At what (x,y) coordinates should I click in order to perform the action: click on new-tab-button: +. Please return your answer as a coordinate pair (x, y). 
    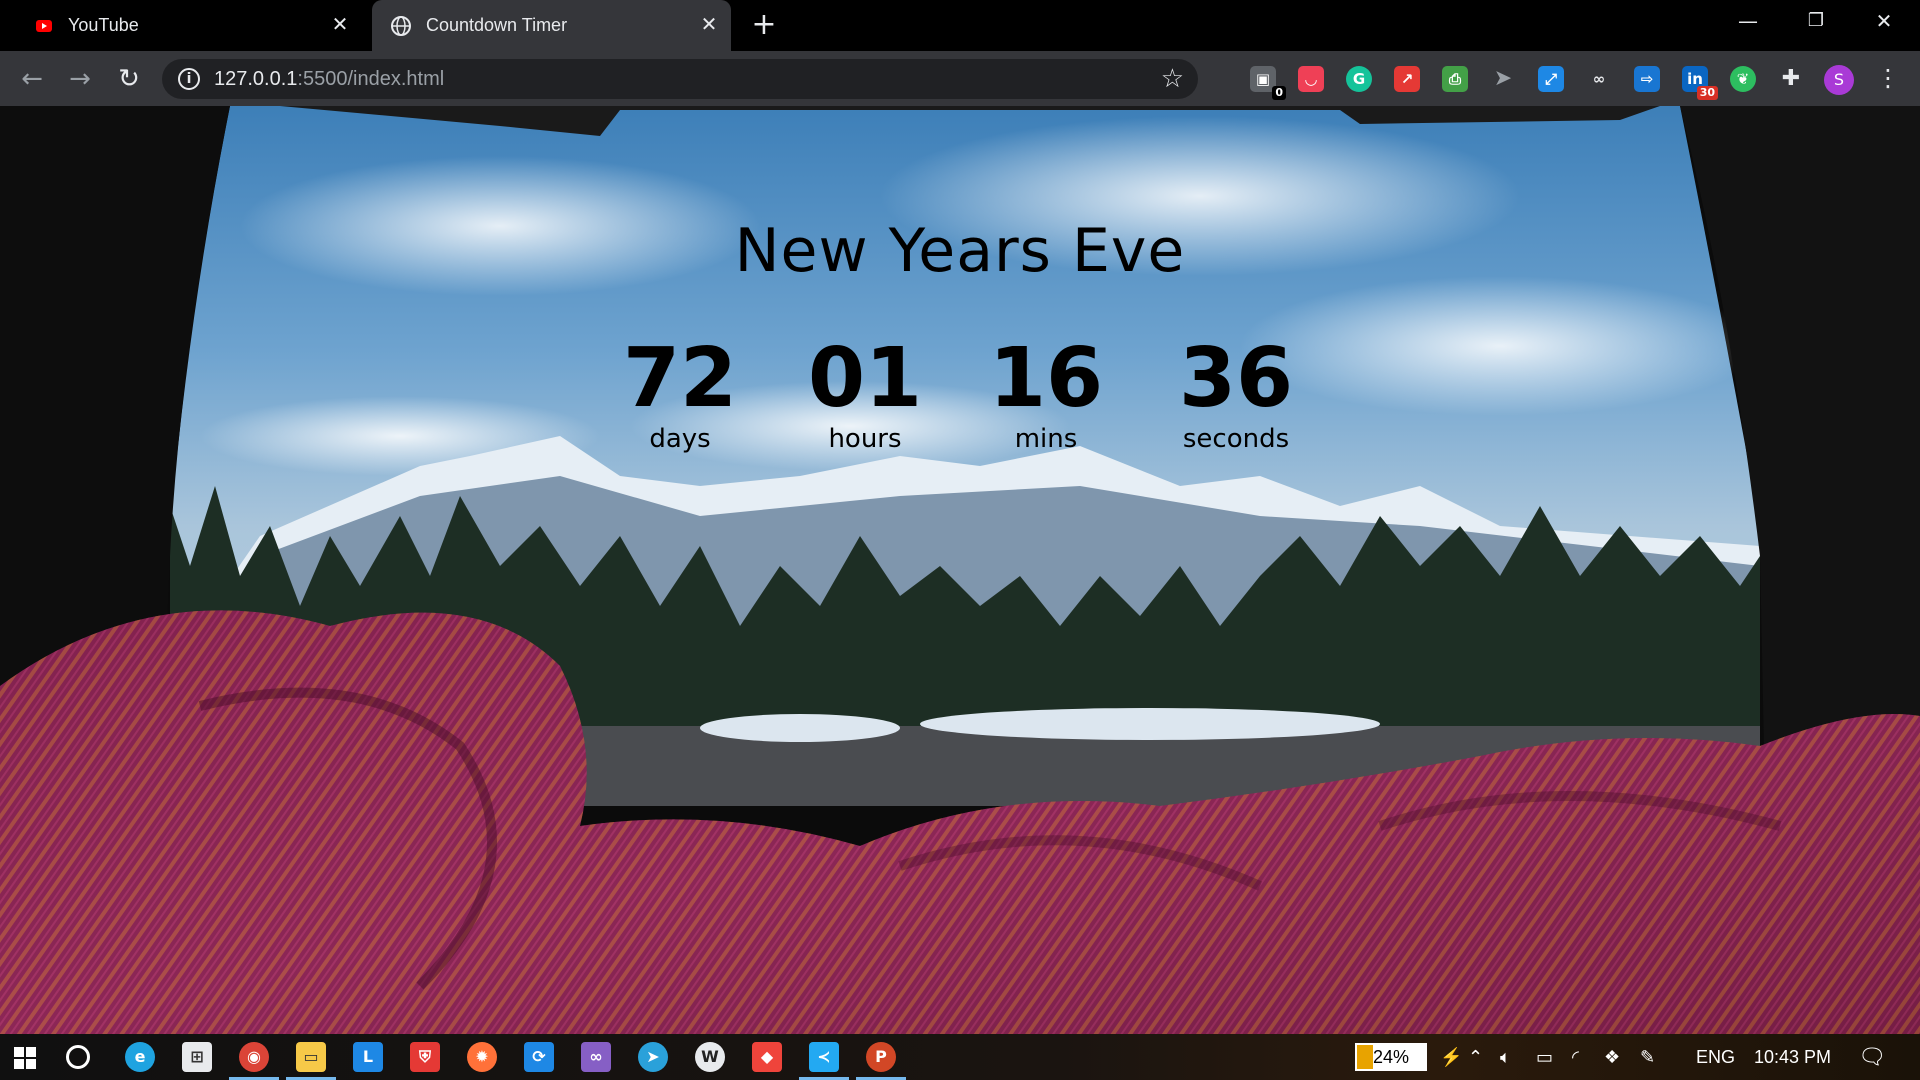
    Looking at the image, I should click on (764, 25).